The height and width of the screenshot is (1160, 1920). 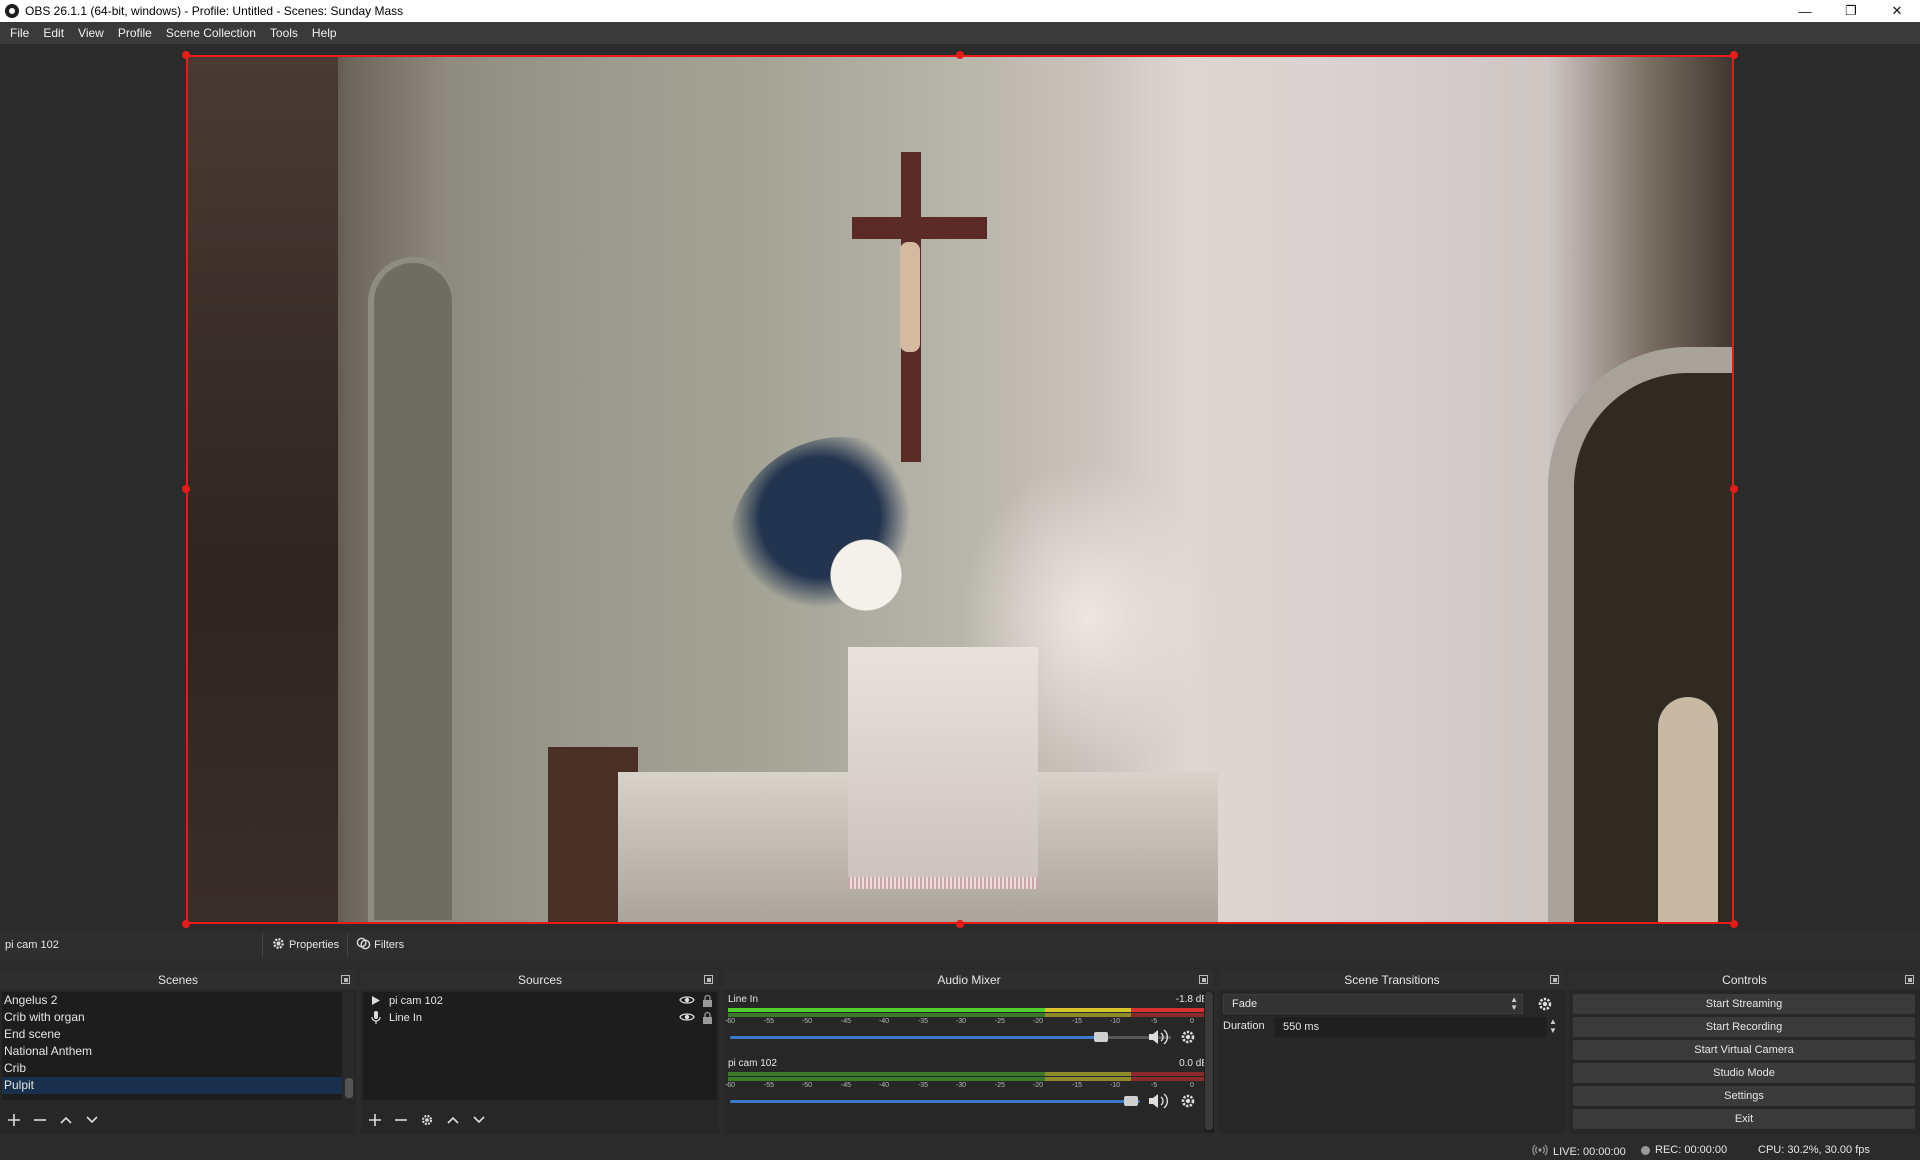 I want to click on studio-mode-button: Studio Mode, so click(x=1744, y=1073).